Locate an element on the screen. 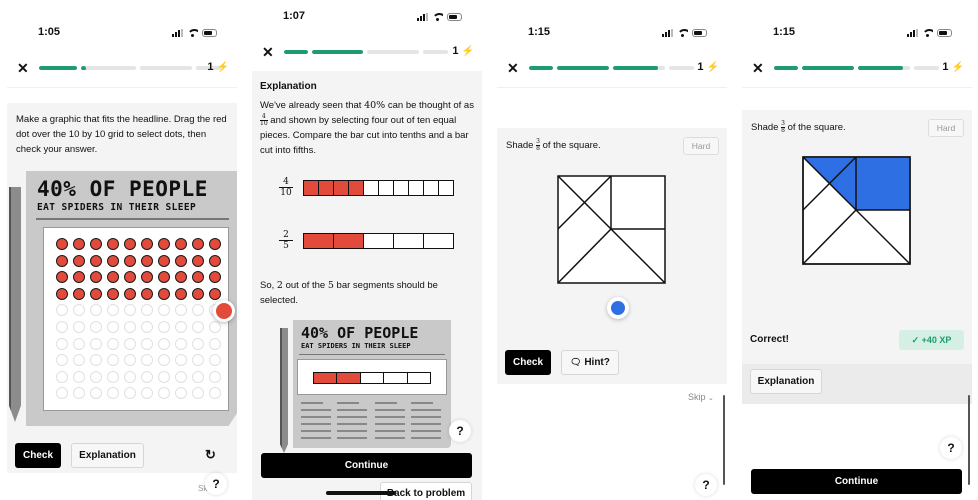 This screenshot has width=978, height=500. scrollbar is located at coordinates (969, 440).